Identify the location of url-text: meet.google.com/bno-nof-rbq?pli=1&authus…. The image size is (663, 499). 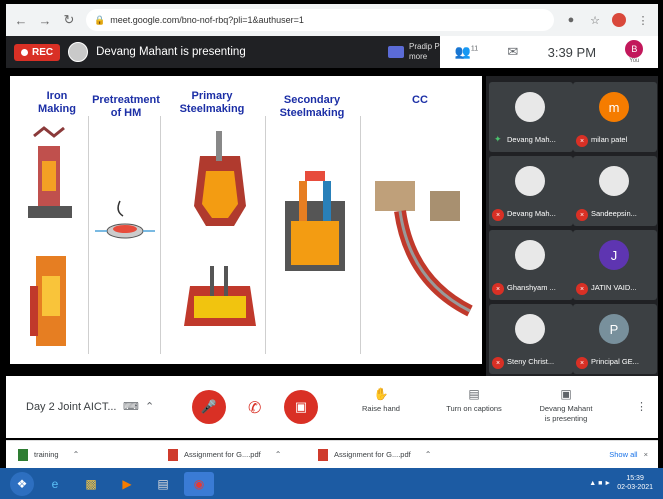
(207, 20).